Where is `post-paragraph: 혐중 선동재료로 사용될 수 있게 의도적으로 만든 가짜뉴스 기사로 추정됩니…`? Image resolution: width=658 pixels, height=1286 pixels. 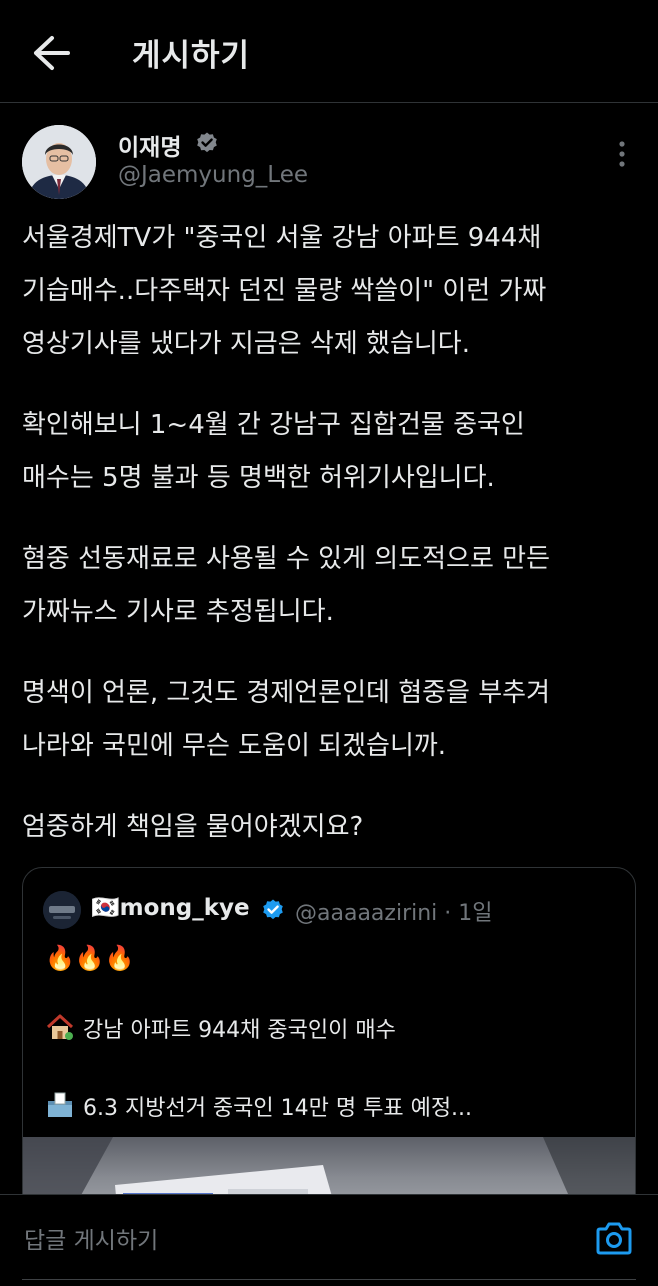
post-paragraph: 혐중 선동재료로 사용될 수 있게 의도적으로 만든 가짜뉴스 기사로 추정됩니… is located at coordinates (286, 585).